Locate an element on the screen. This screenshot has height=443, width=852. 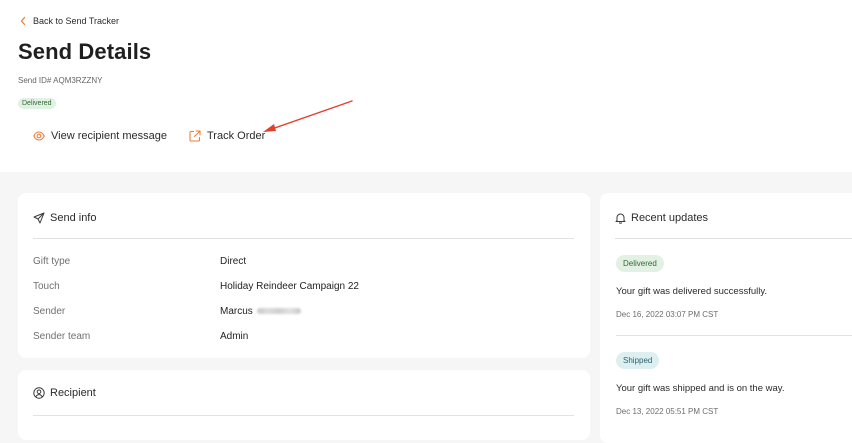
recipient-divider is located at coordinates (303, 415).